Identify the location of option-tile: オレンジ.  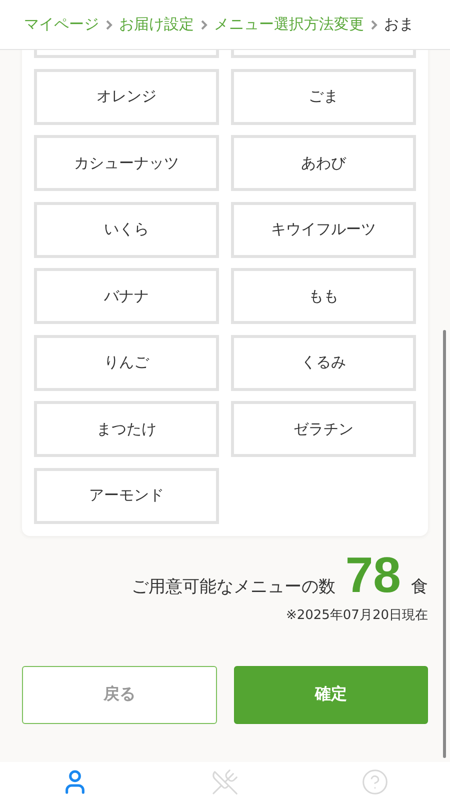
(126, 96).